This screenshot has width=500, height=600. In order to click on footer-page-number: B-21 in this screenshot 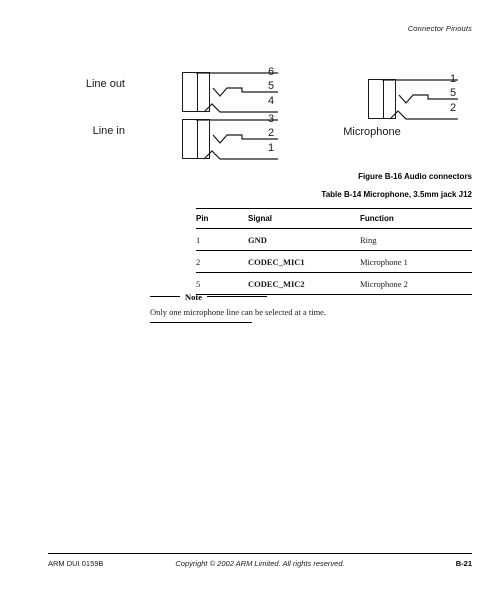, I will do `click(463, 563)`.